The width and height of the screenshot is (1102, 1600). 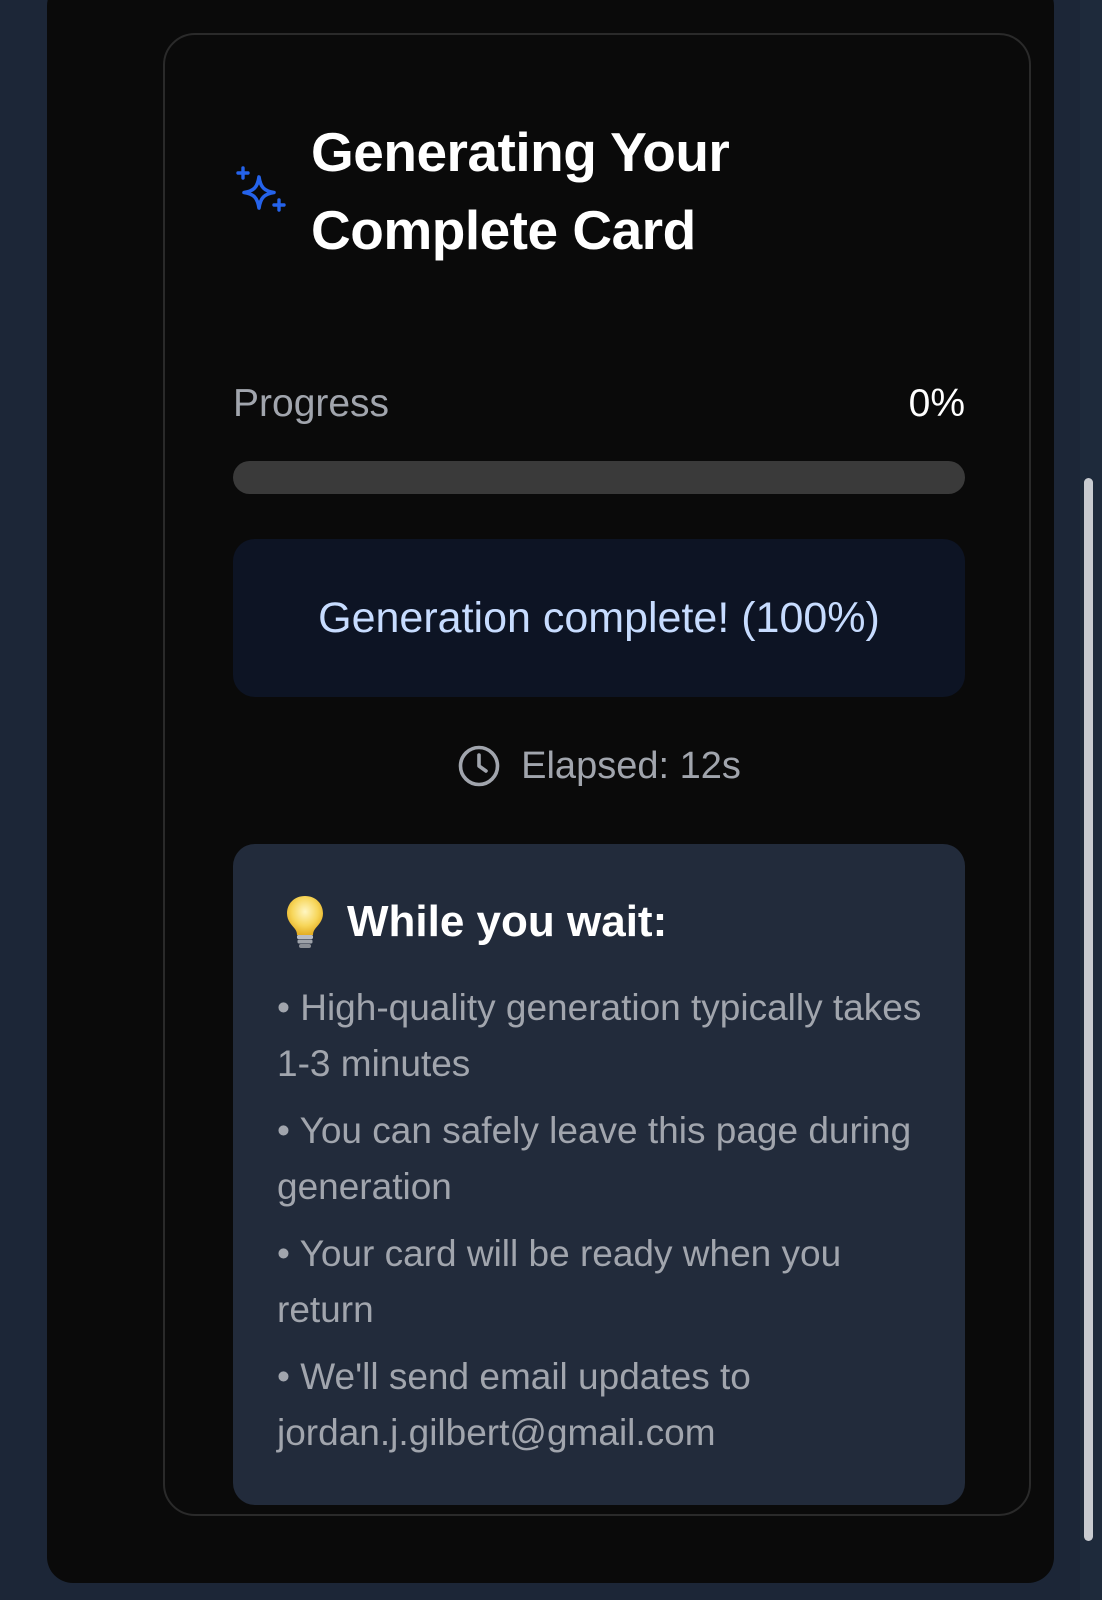 What do you see at coordinates (311, 403) in the screenshot?
I see `progress-label: Progress` at bounding box center [311, 403].